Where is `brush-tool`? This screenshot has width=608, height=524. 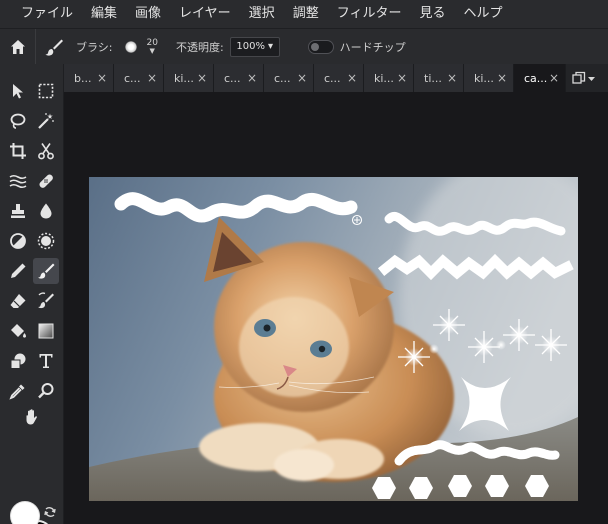
brush-tool is located at coordinates (46, 271).